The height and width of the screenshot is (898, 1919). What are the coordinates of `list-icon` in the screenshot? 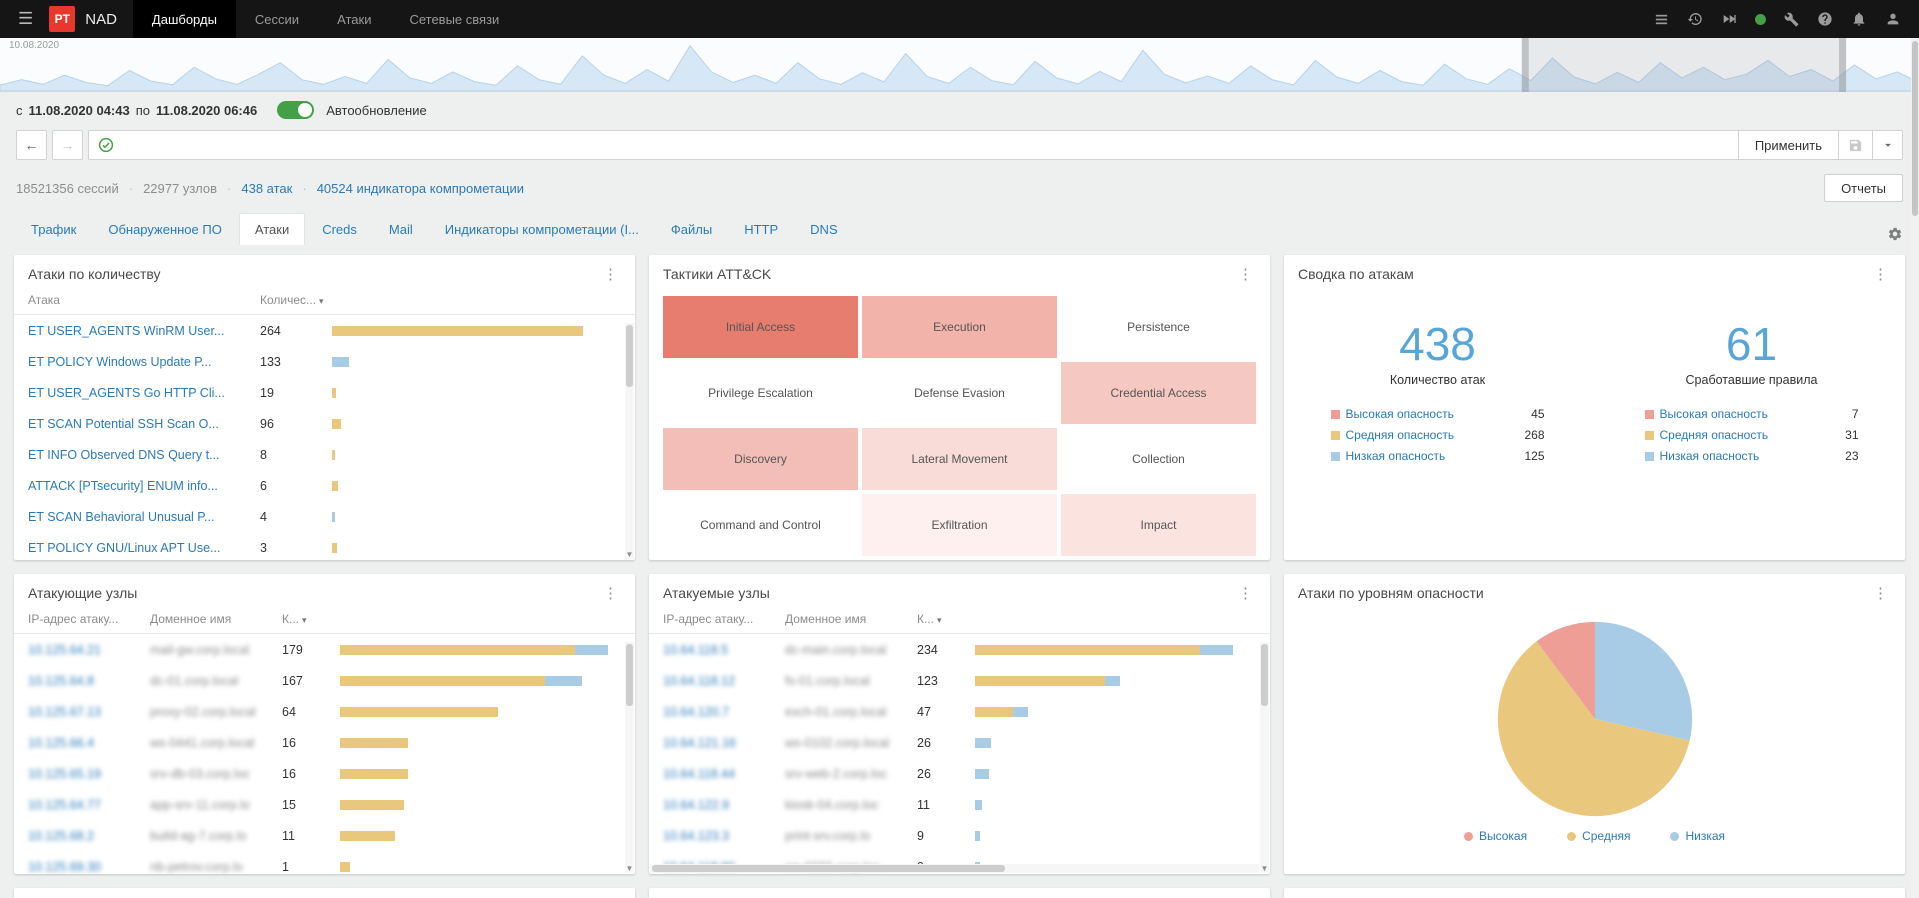 It's located at (1661, 19).